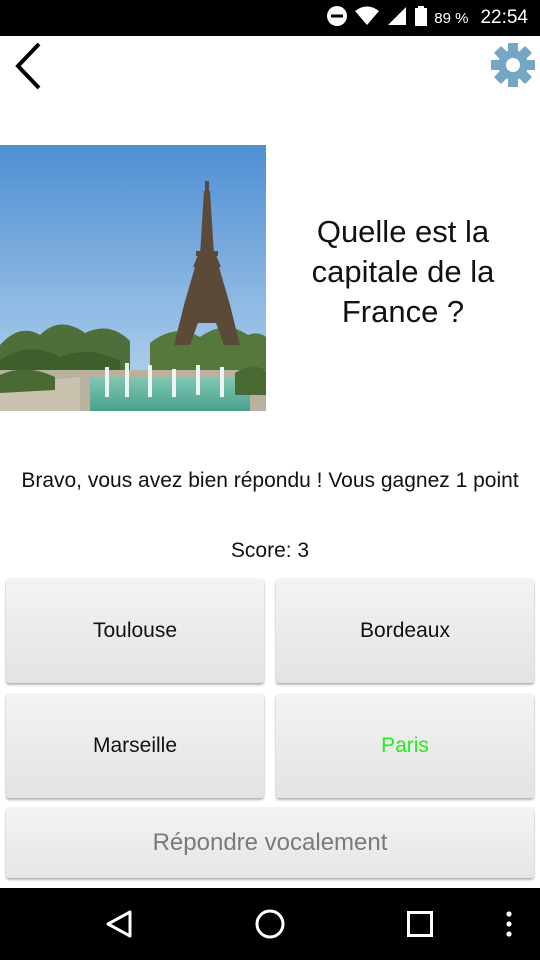  I want to click on eiffel-tower-photo, so click(133, 278).